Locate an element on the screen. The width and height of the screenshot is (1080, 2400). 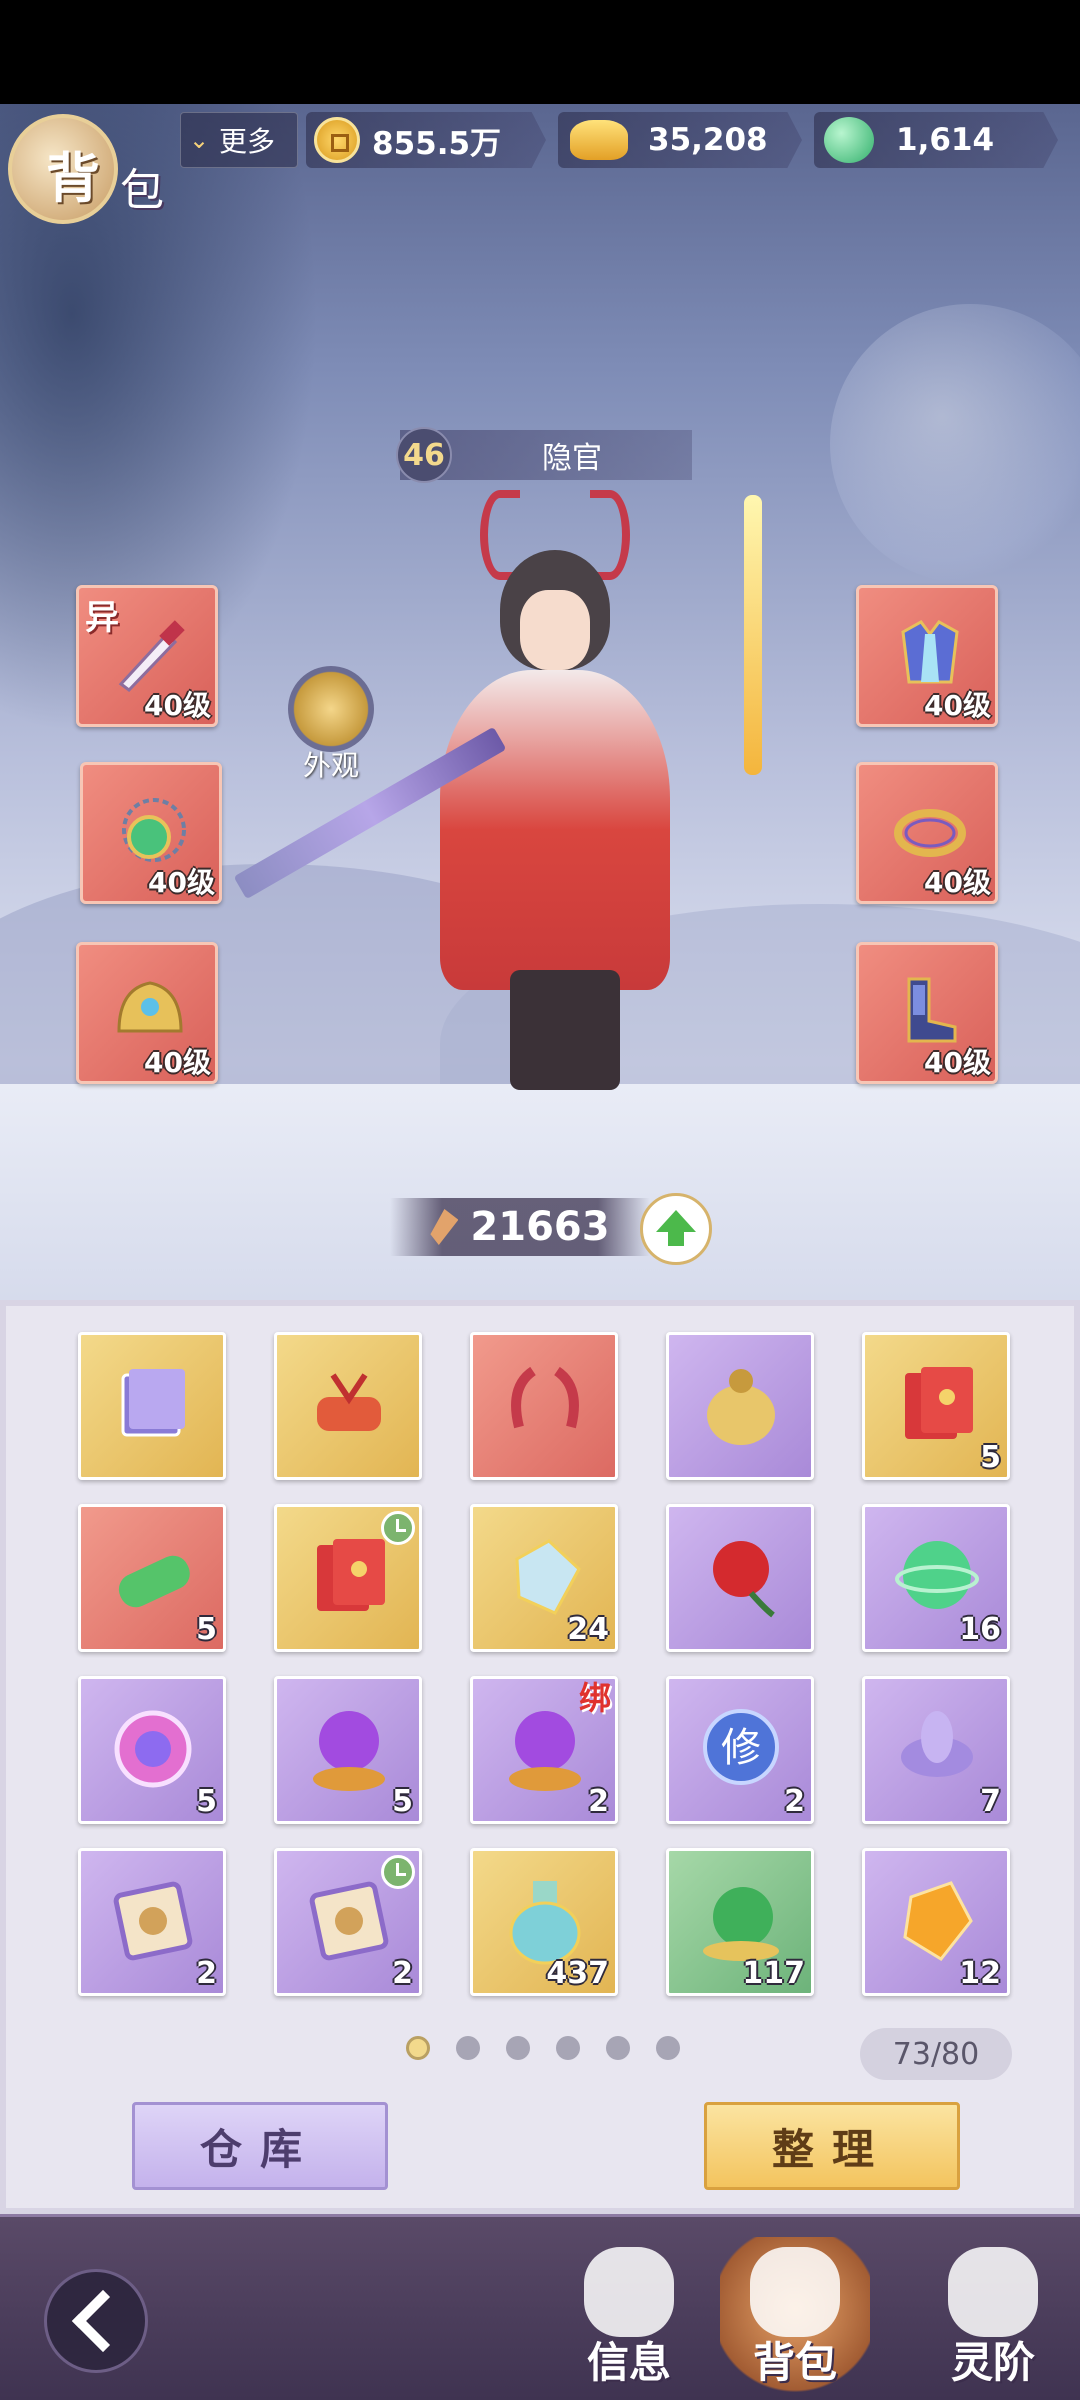
nav-item-spirit-rank: 灵阶 is located at coordinates (993, 2317).